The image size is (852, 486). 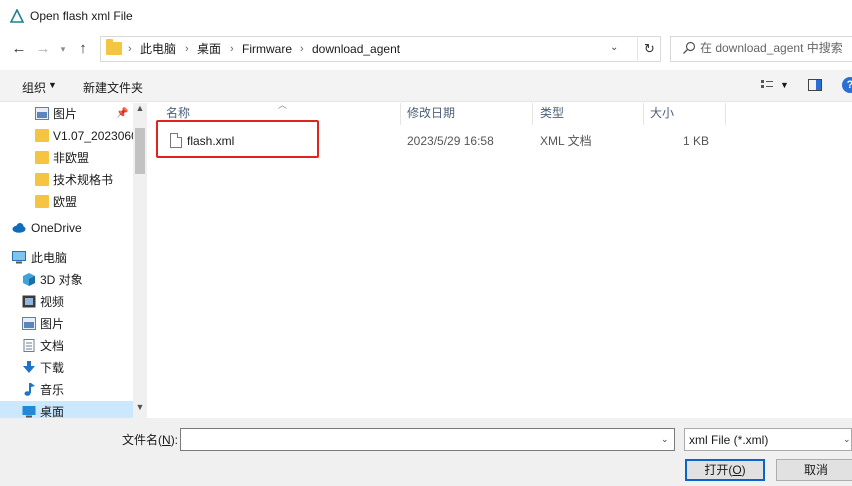 I want to click on cloud-icon, so click(x=19, y=228).